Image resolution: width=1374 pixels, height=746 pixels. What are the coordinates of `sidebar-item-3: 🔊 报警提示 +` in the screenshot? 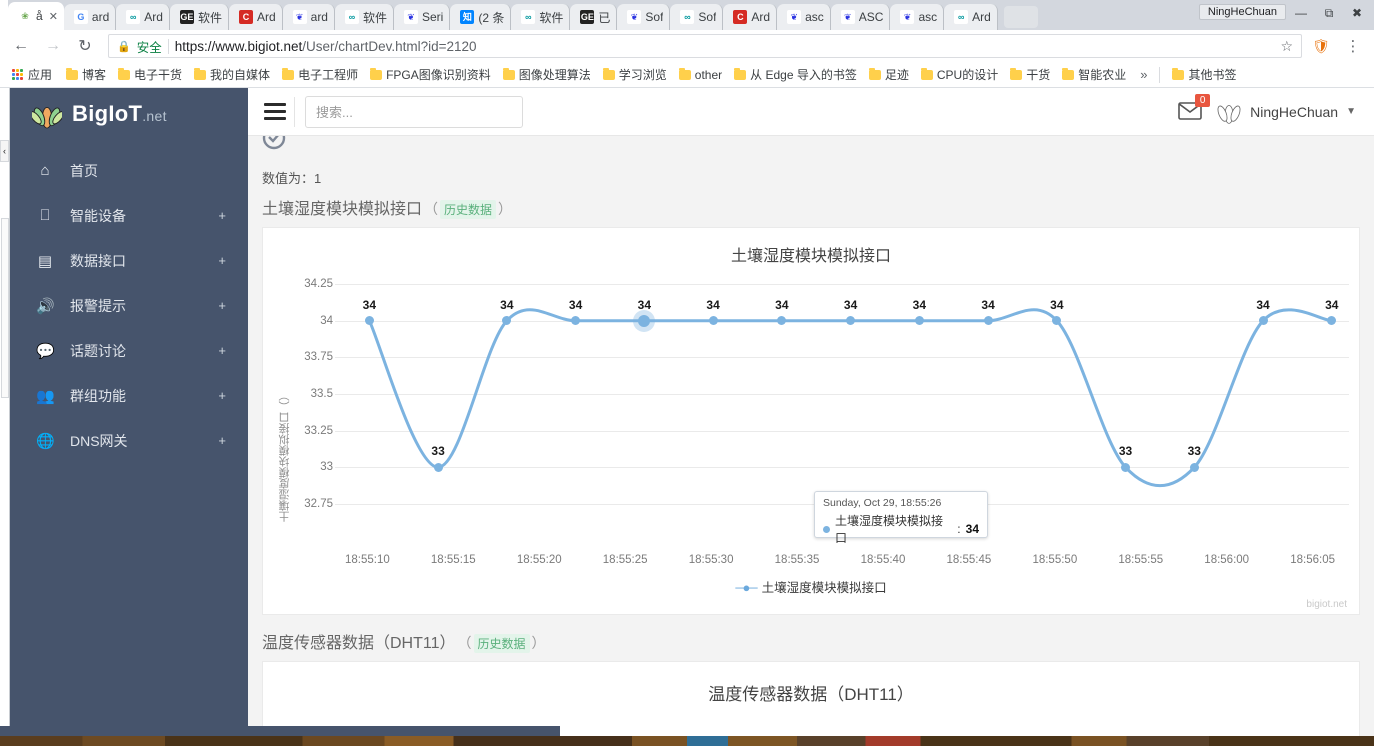 It's located at (129, 305).